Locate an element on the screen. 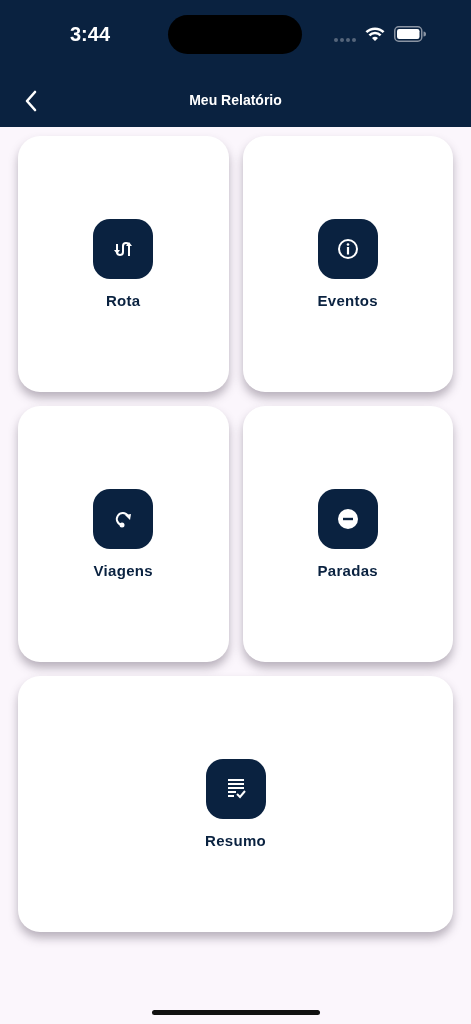 Image resolution: width=471 pixels, height=1024 pixels. info-icon is located at coordinates (347, 249).